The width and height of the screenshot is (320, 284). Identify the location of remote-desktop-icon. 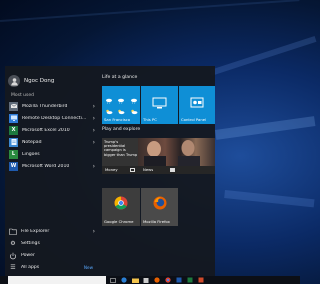
(13, 118).